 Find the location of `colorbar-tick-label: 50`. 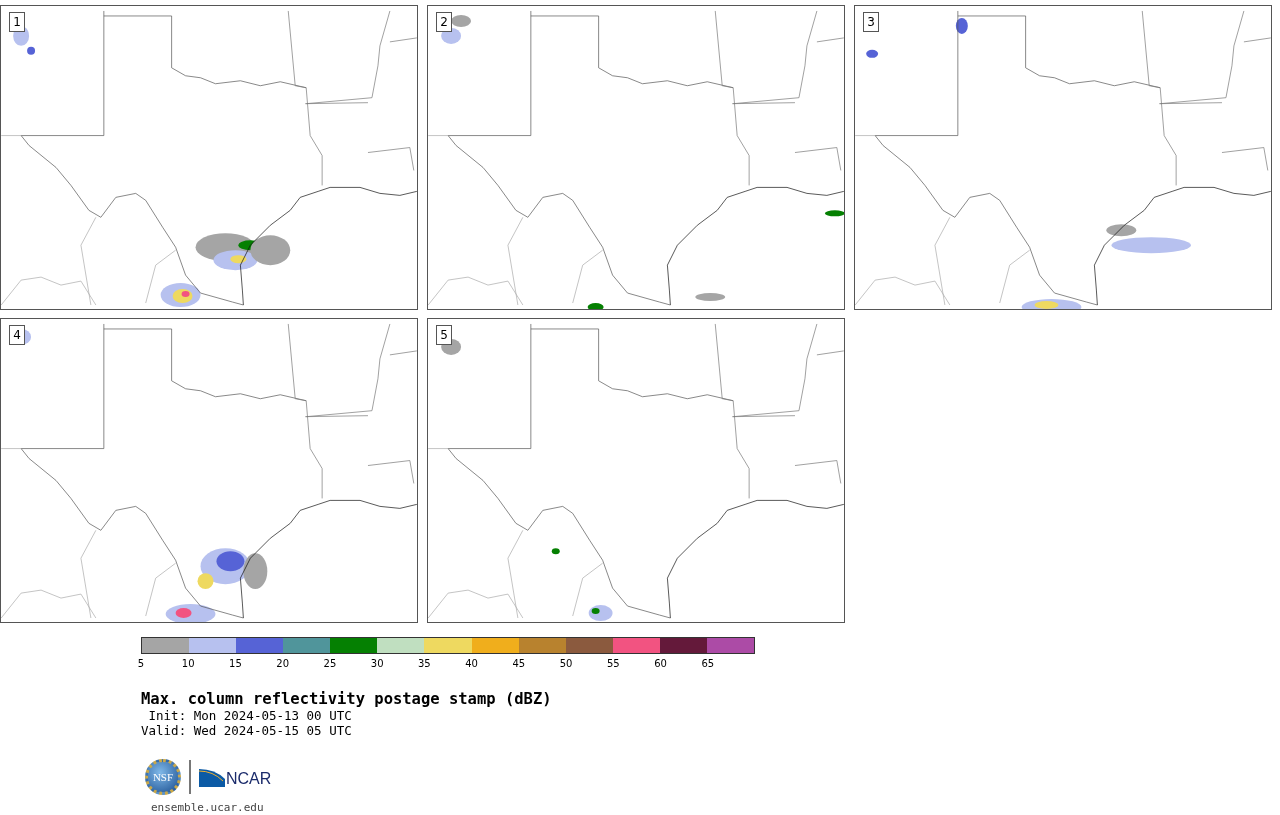

colorbar-tick-label: 50 is located at coordinates (566, 663).